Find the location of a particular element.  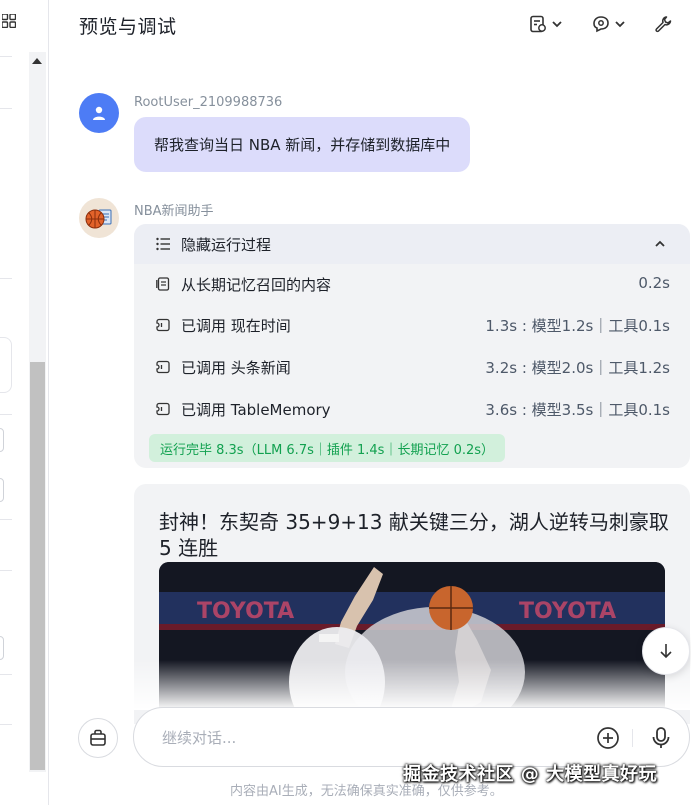

doc-settings-button is located at coordinates (546, 24).